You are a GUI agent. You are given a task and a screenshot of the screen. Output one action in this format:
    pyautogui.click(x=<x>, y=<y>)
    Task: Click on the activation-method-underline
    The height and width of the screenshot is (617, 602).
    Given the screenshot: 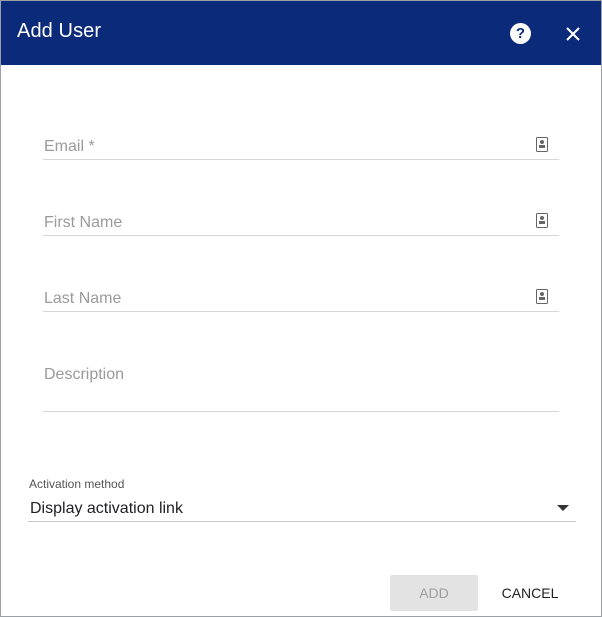 What is the action you would take?
    pyautogui.click(x=302, y=521)
    